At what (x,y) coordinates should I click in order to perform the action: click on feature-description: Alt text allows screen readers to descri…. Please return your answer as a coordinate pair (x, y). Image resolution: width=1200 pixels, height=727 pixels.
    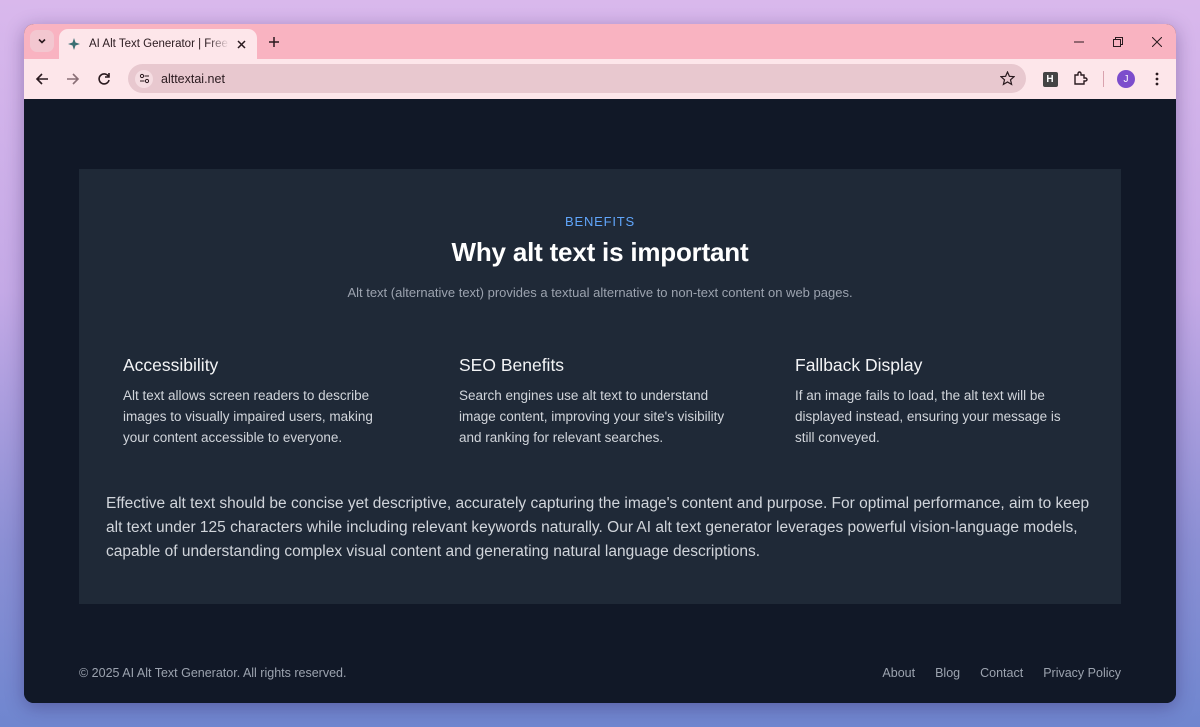
    Looking at the image, I should click on (248, 416).